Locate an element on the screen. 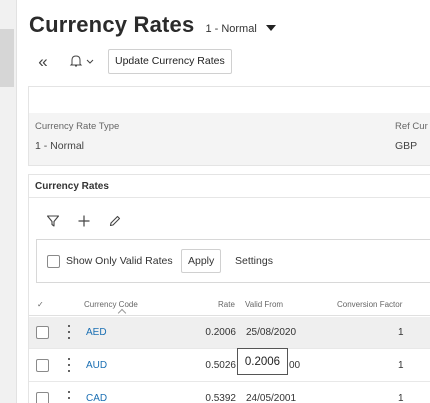 The width and height of the screenshot is (430, 403). apply-button: Apply is located at coordinates (201, 261).